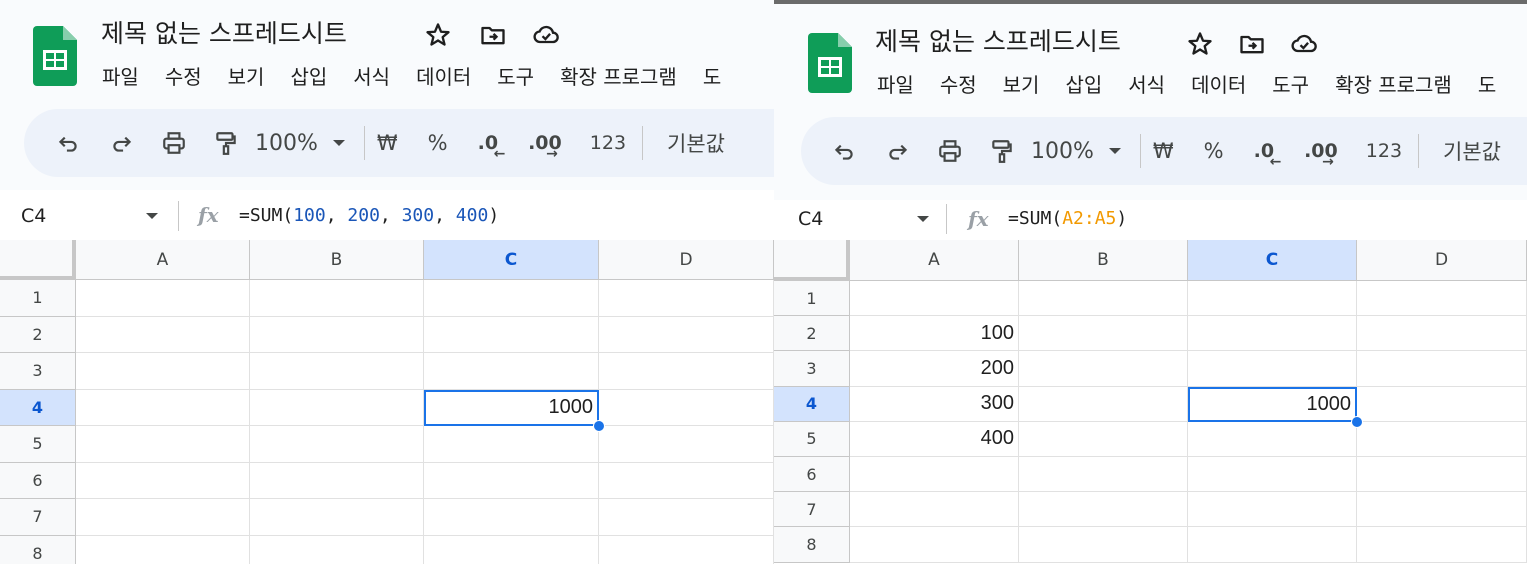  I want to click on name-box: C4, so click(810, 219).